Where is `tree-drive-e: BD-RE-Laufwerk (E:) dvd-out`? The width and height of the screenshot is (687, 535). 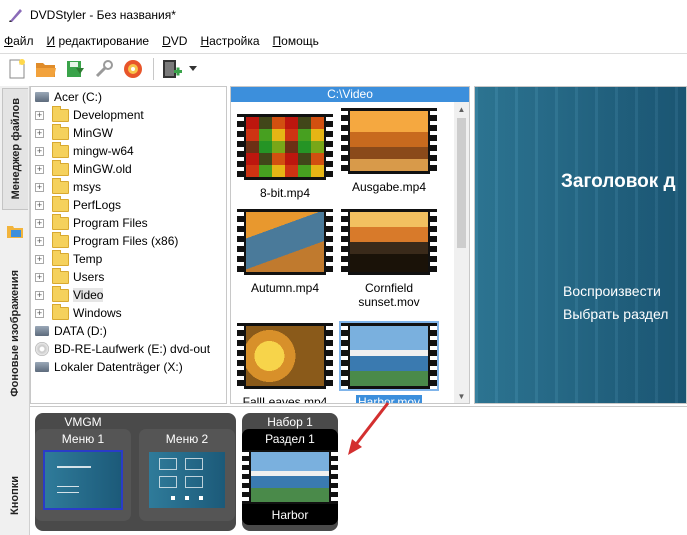
tree-drive-e: BD-RE-Laufwerk (E:) dvd-out is located at coordinates (121, 349).